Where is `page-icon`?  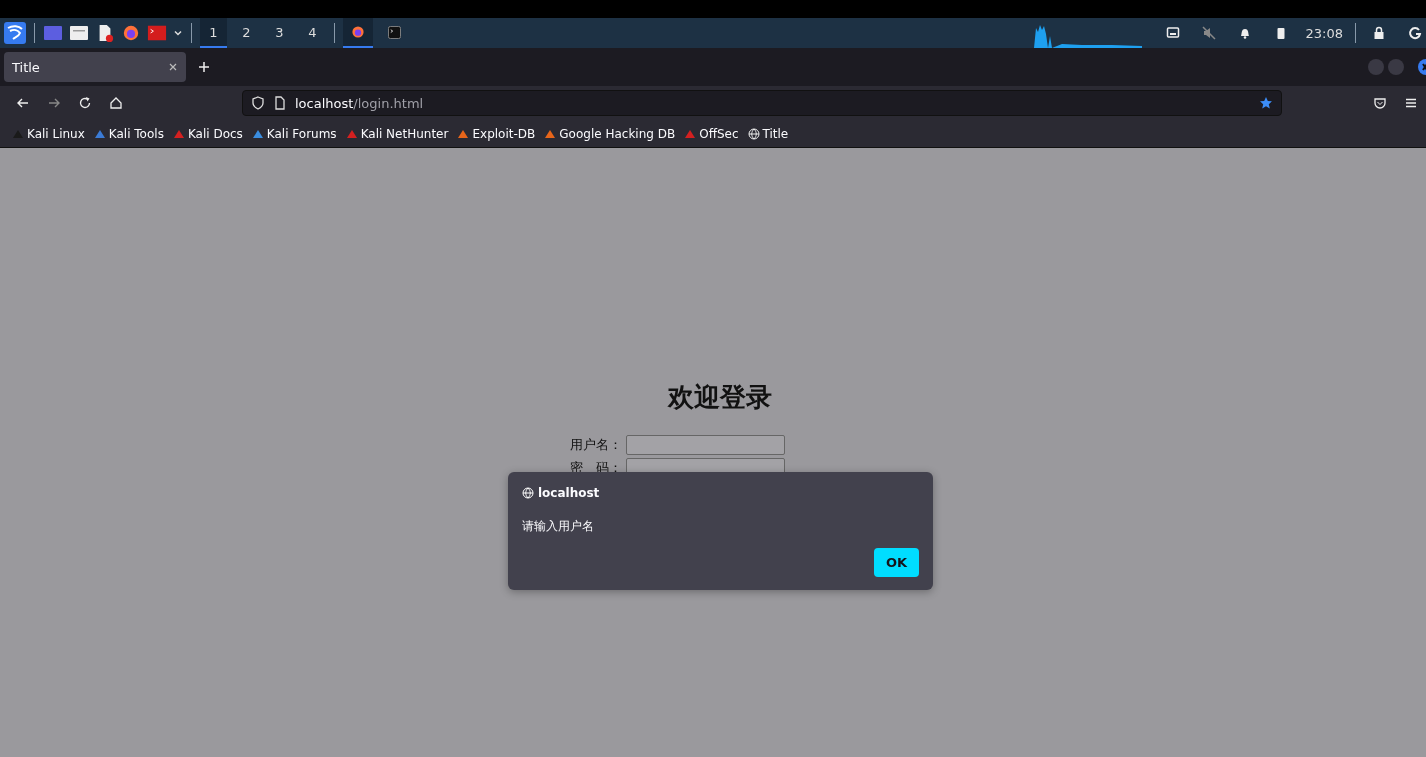
page-icon is located at coordinates (280, 103).